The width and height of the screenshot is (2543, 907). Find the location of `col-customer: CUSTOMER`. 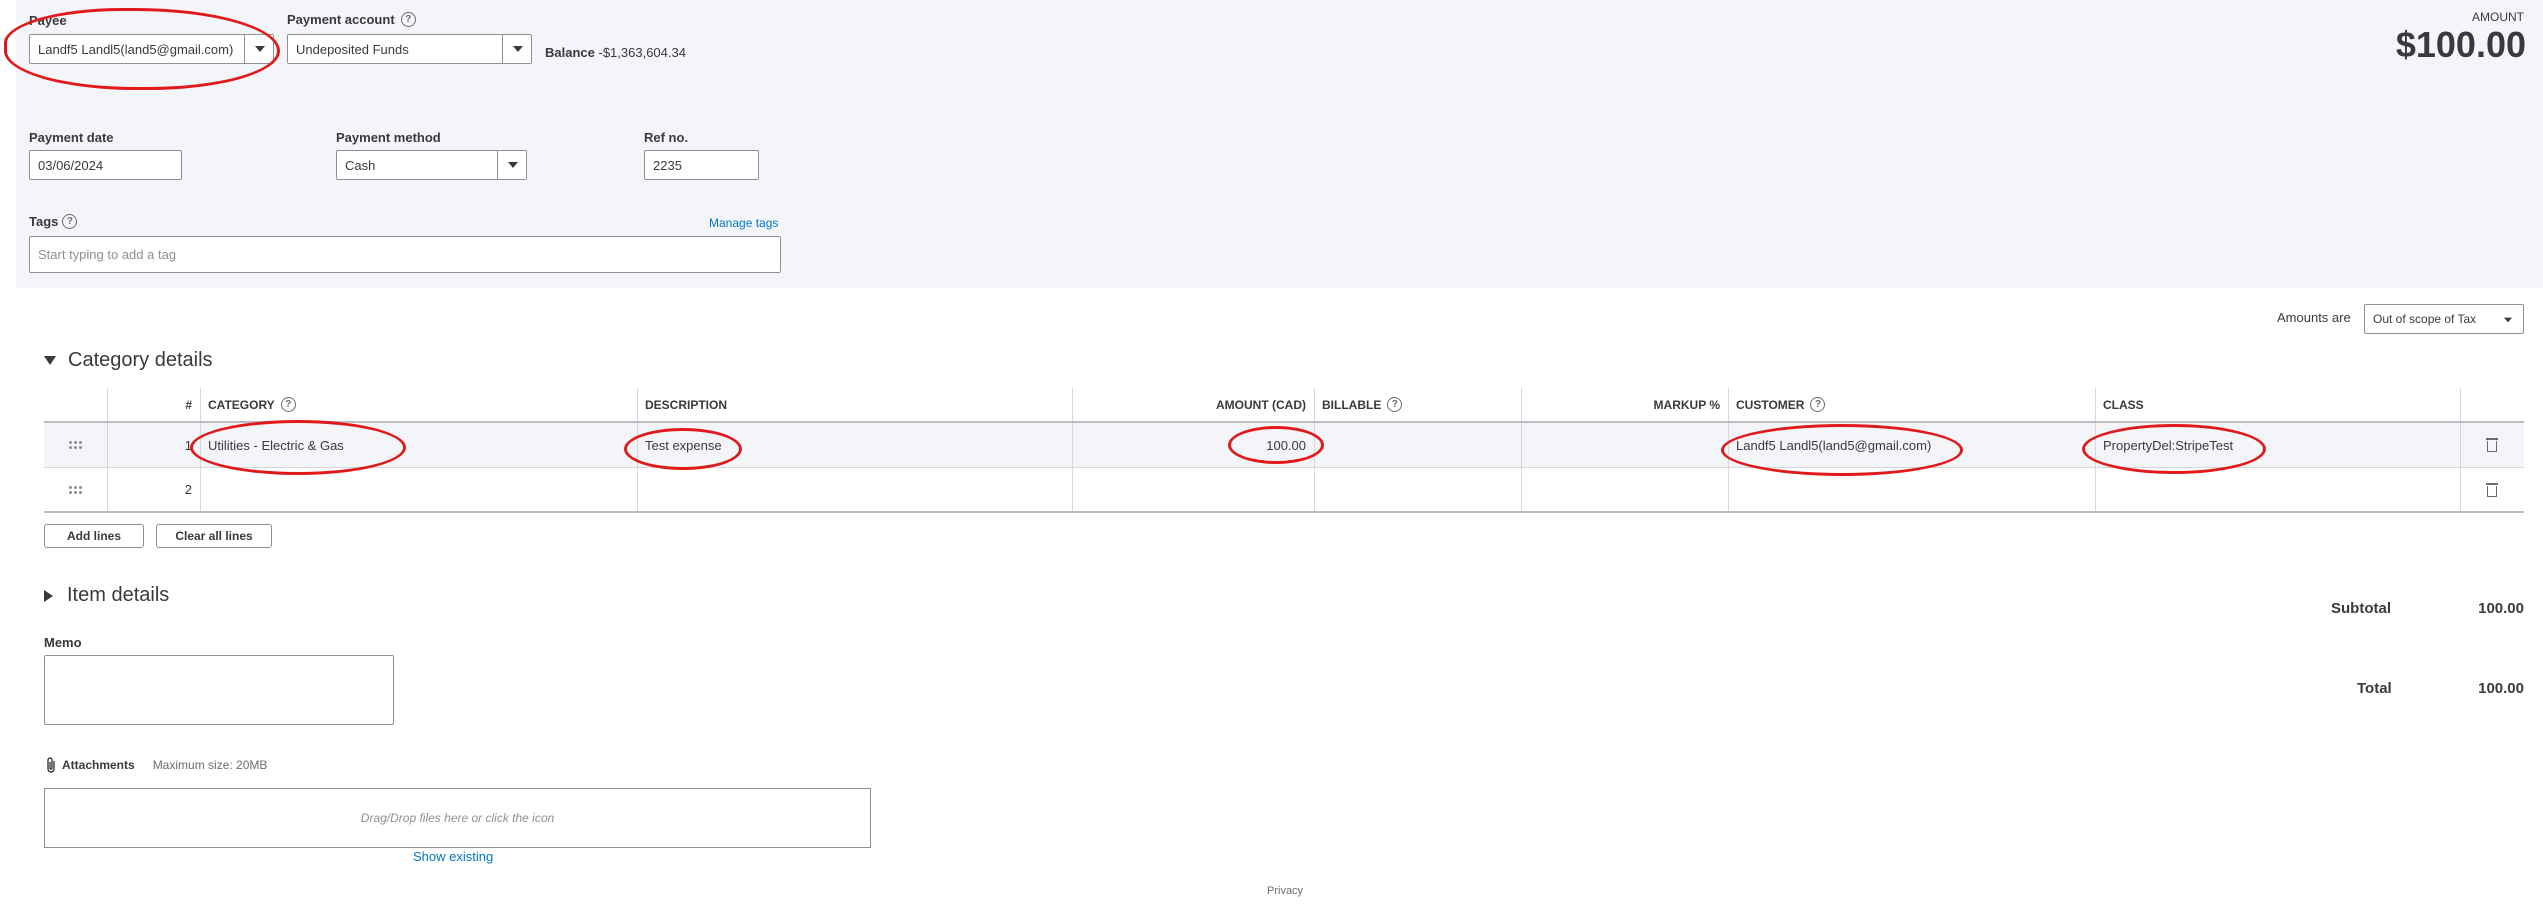

col-customer: CUSTOMER is located at coordinates (1770, 404).